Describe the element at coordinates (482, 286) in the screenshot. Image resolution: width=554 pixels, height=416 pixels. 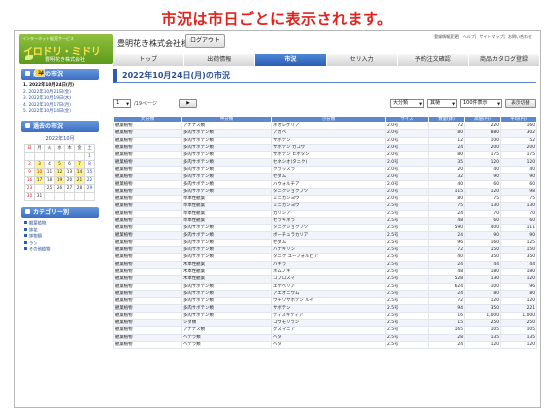
I see `table-cell: 100` at that location.